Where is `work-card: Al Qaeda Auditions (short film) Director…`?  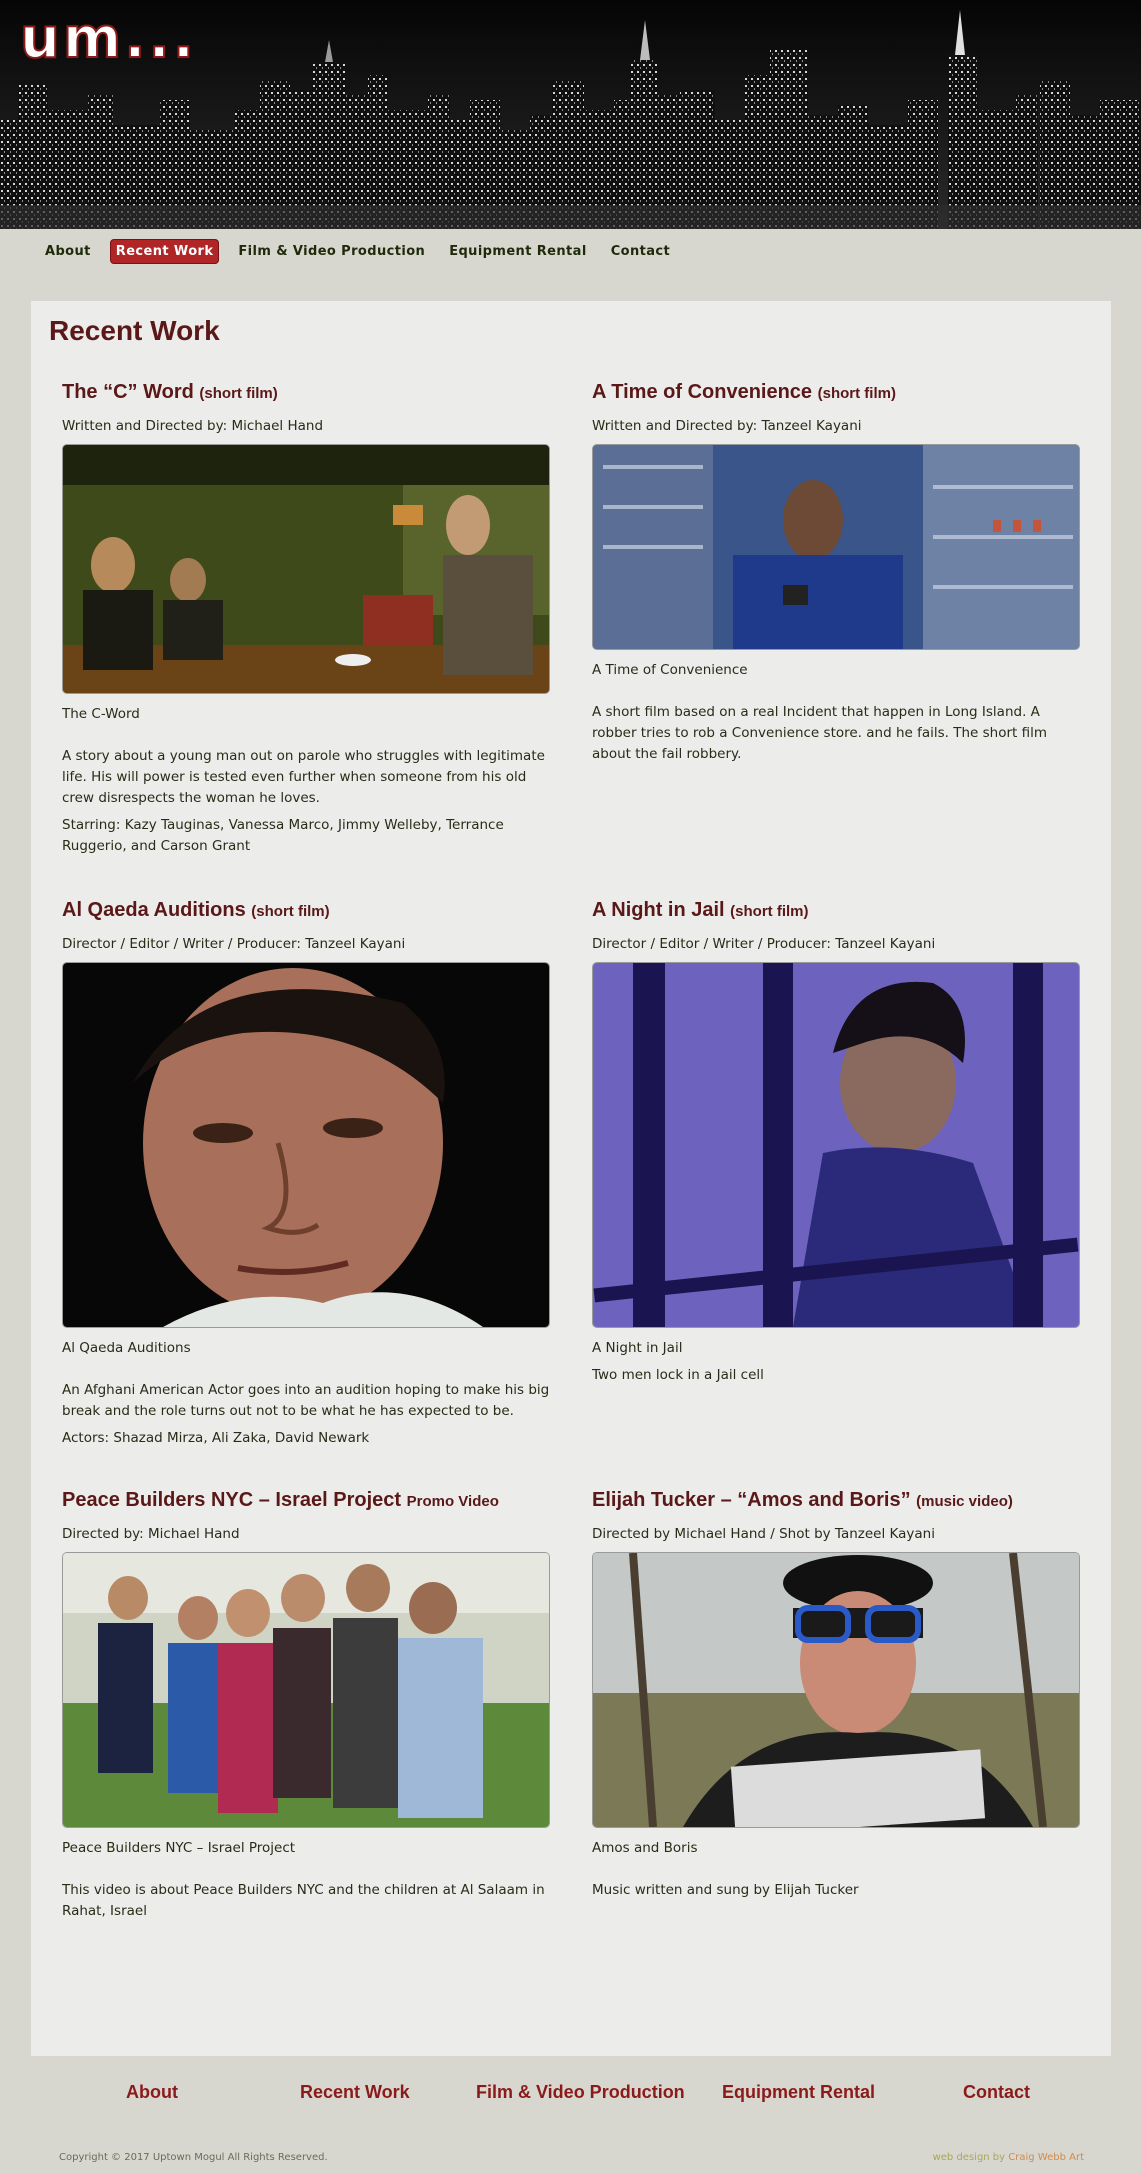 work-card: Al Qaeda Auditions (short film) Director… is located at coordinates (306, 1173).